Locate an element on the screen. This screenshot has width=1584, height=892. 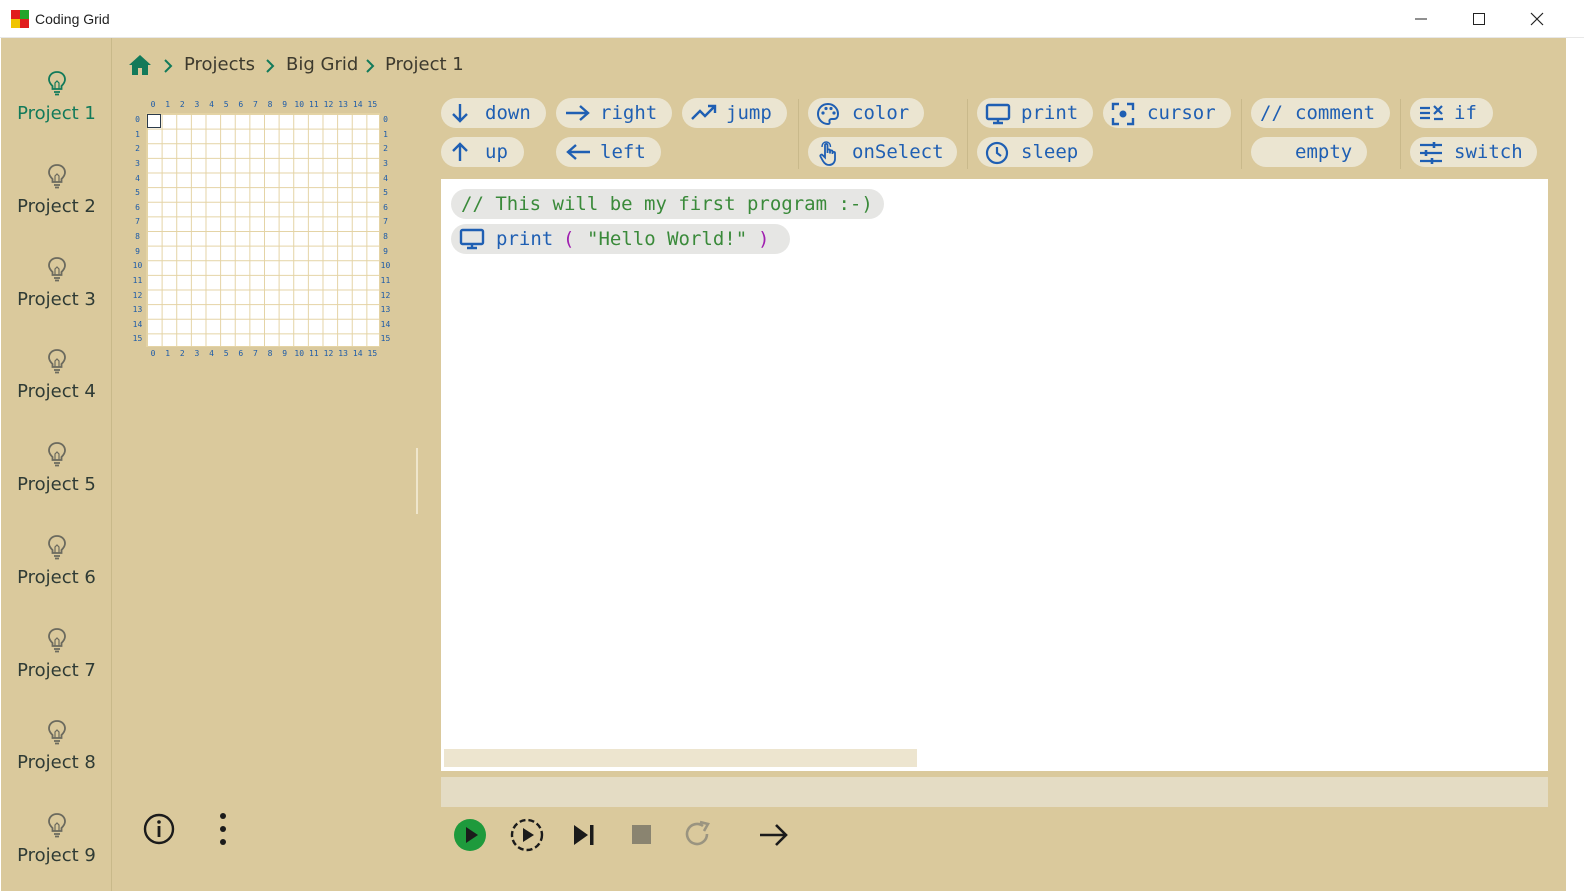
sidebar-item-project-8: Project 8 is located at coordinates (56, 762).